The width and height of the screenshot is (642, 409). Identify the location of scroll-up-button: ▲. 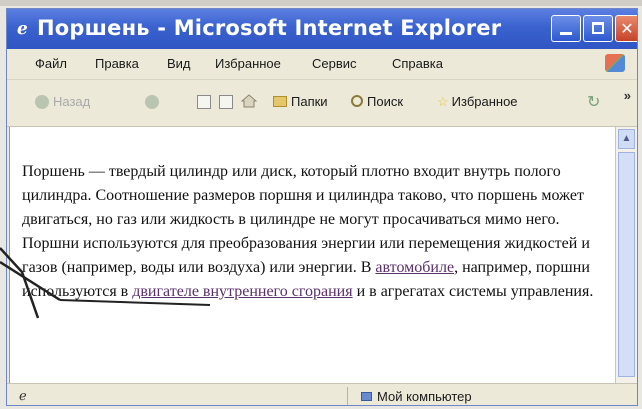
(626, 139).